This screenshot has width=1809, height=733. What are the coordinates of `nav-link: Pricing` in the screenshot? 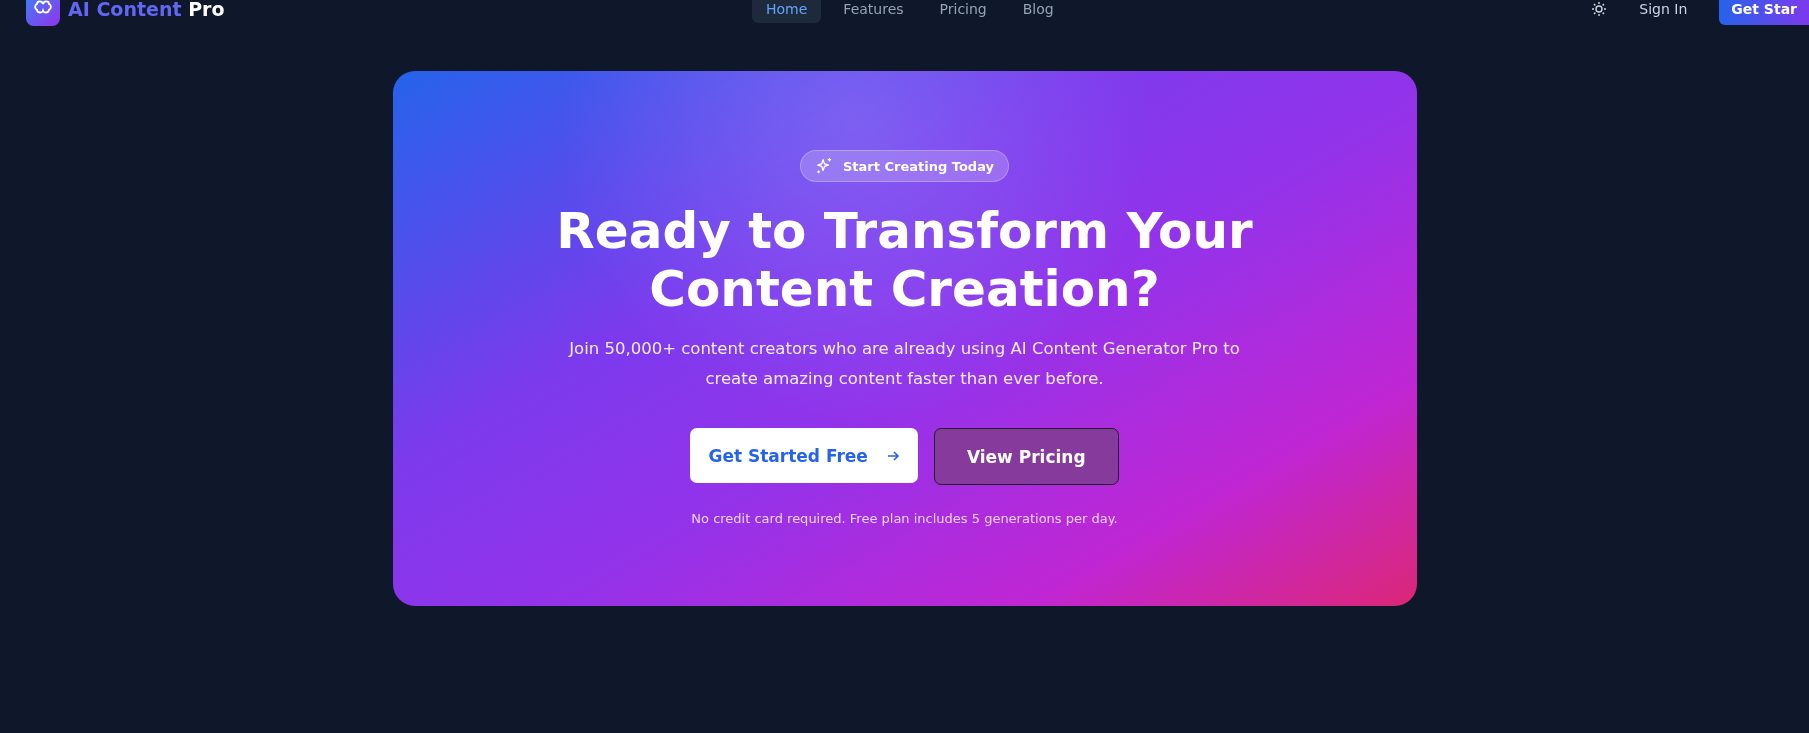 It's located at (963, 11).